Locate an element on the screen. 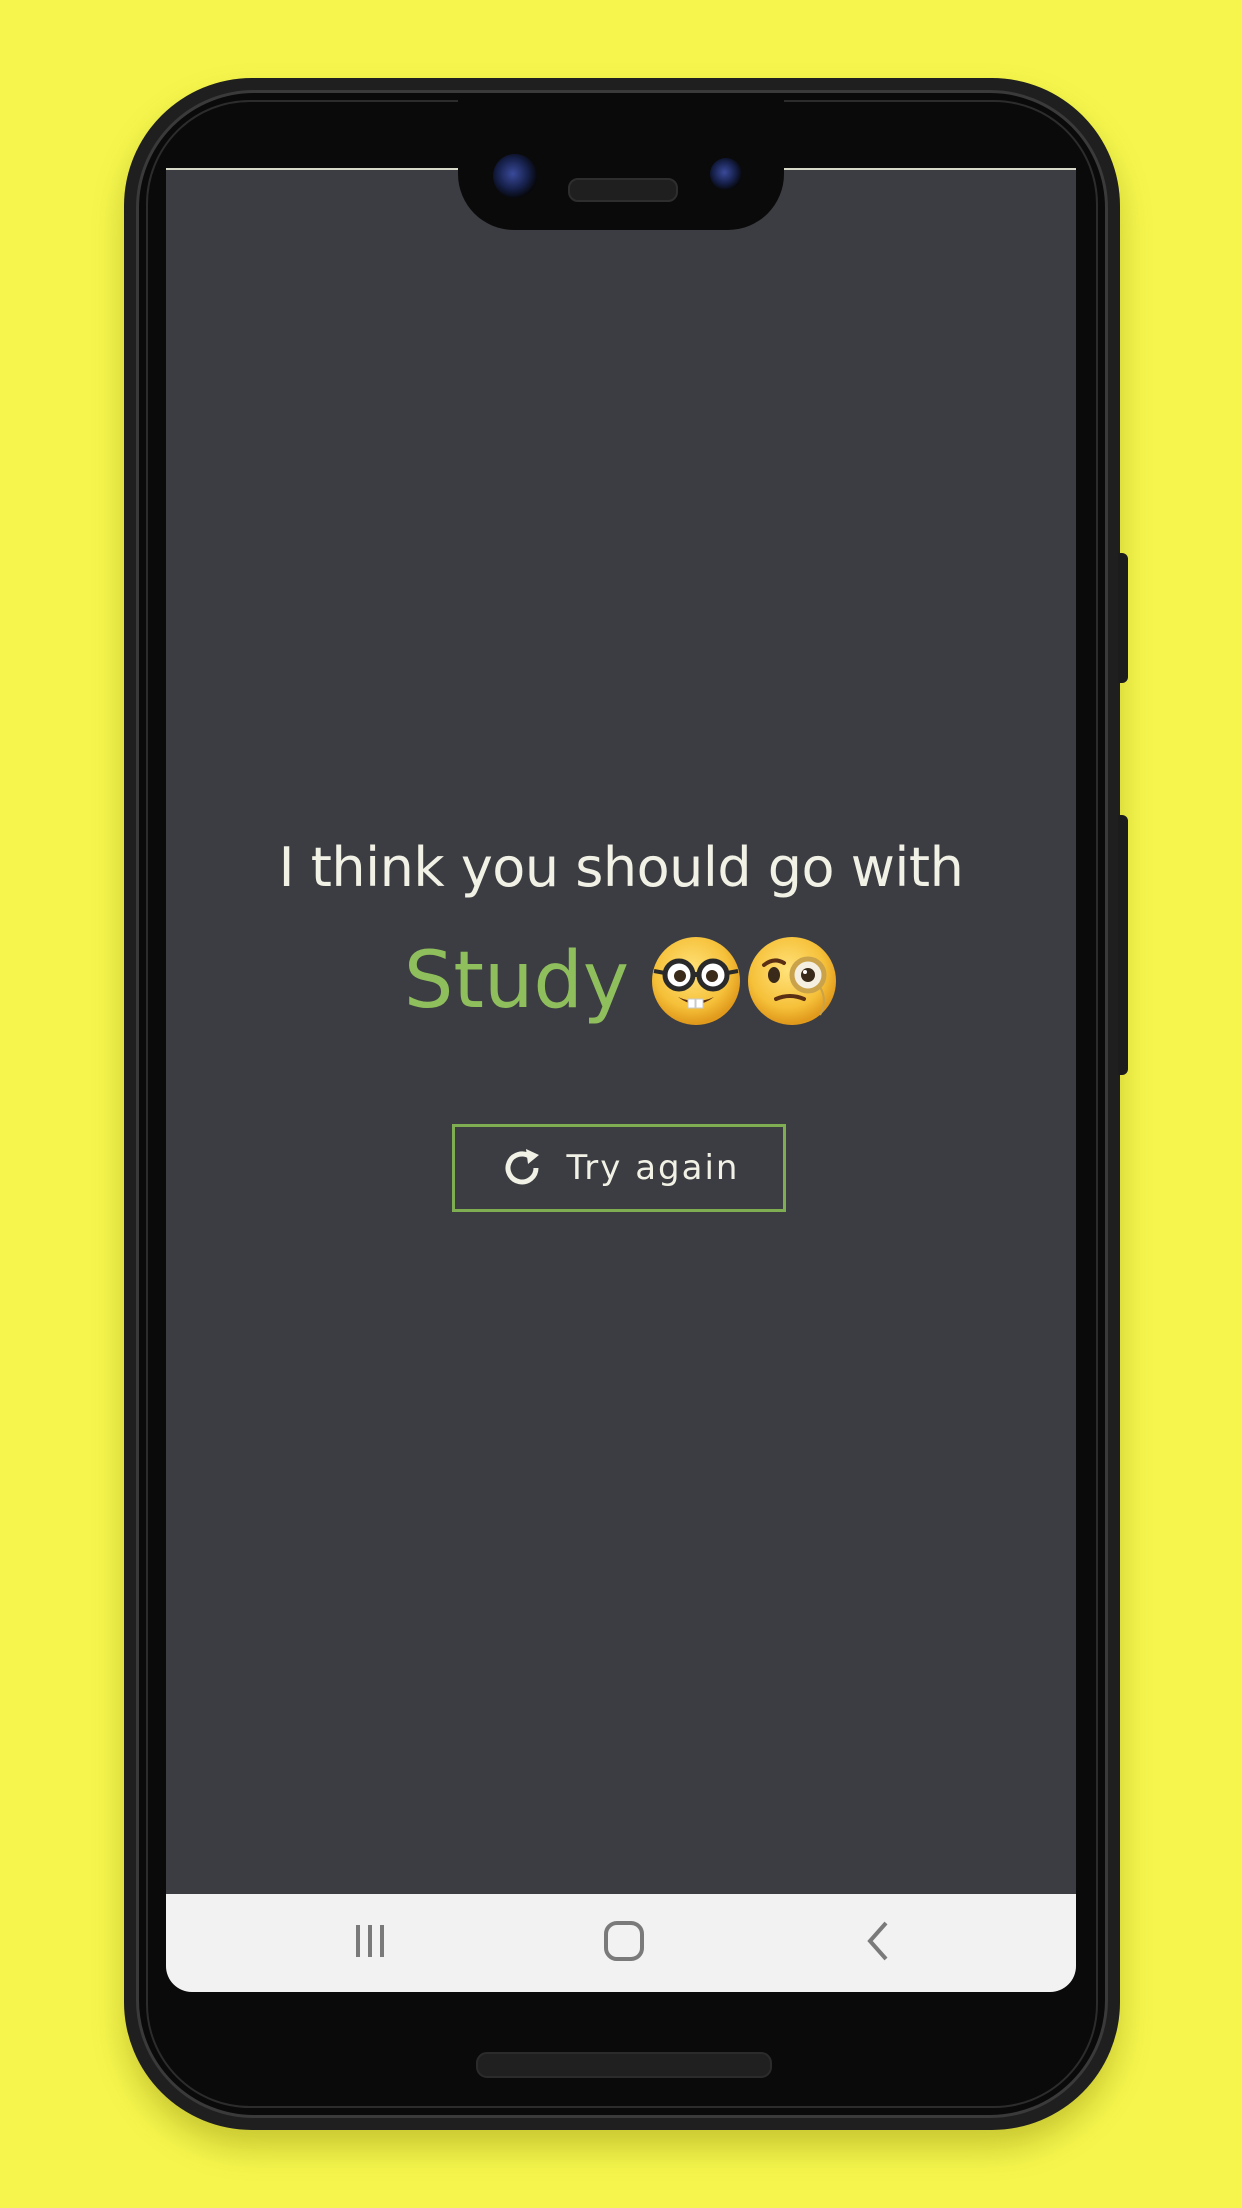 The width and height of the screenshot is (1242, 2208). back-button is located at coordinates (878, 1943).